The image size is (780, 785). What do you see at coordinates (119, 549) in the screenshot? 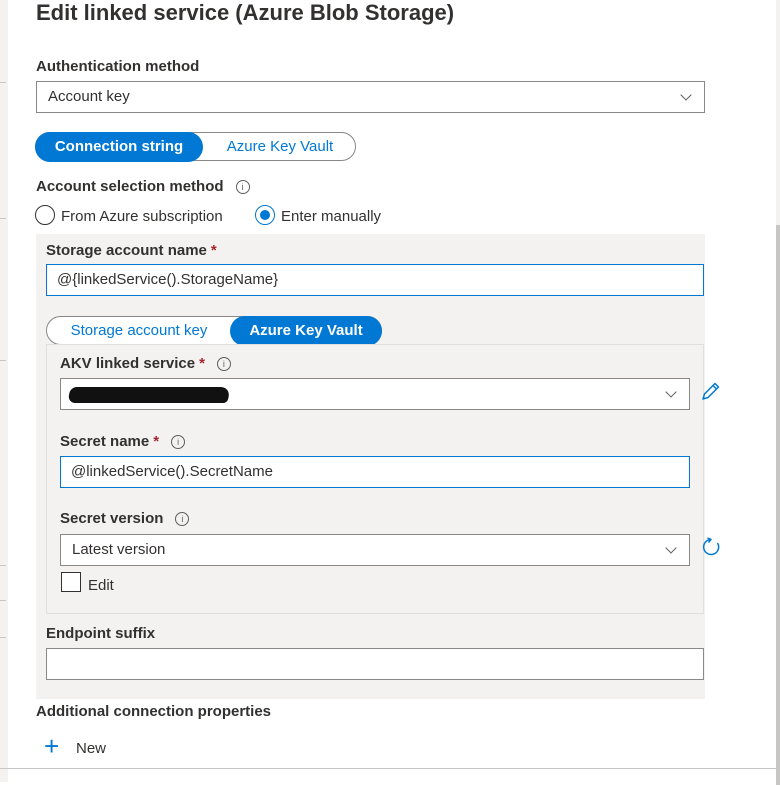
I see `secret-version-value: Latest version` at bounding box center [119, 549].